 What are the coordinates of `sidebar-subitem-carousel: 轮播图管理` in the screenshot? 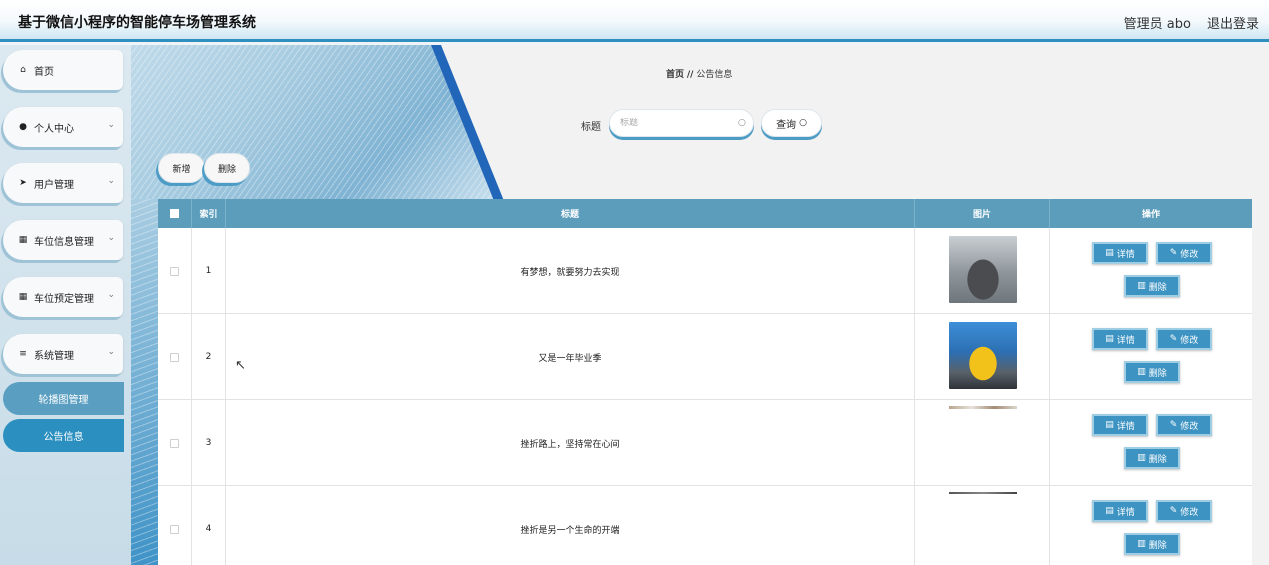 It's located at (63, 398).